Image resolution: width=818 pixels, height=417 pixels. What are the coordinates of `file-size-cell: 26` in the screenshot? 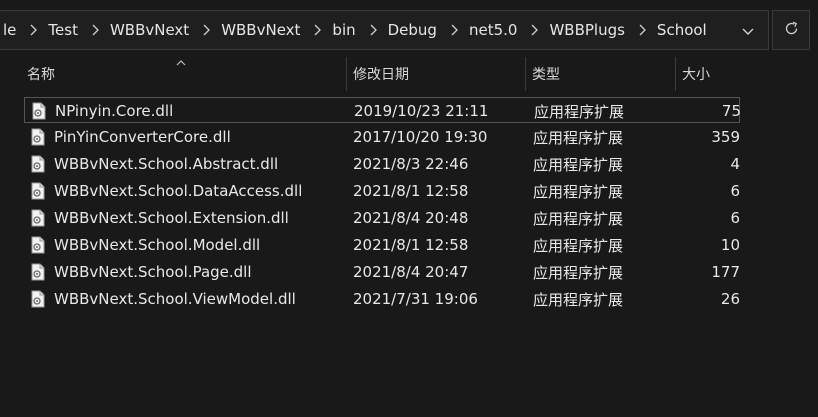 It's located at (712, 299).